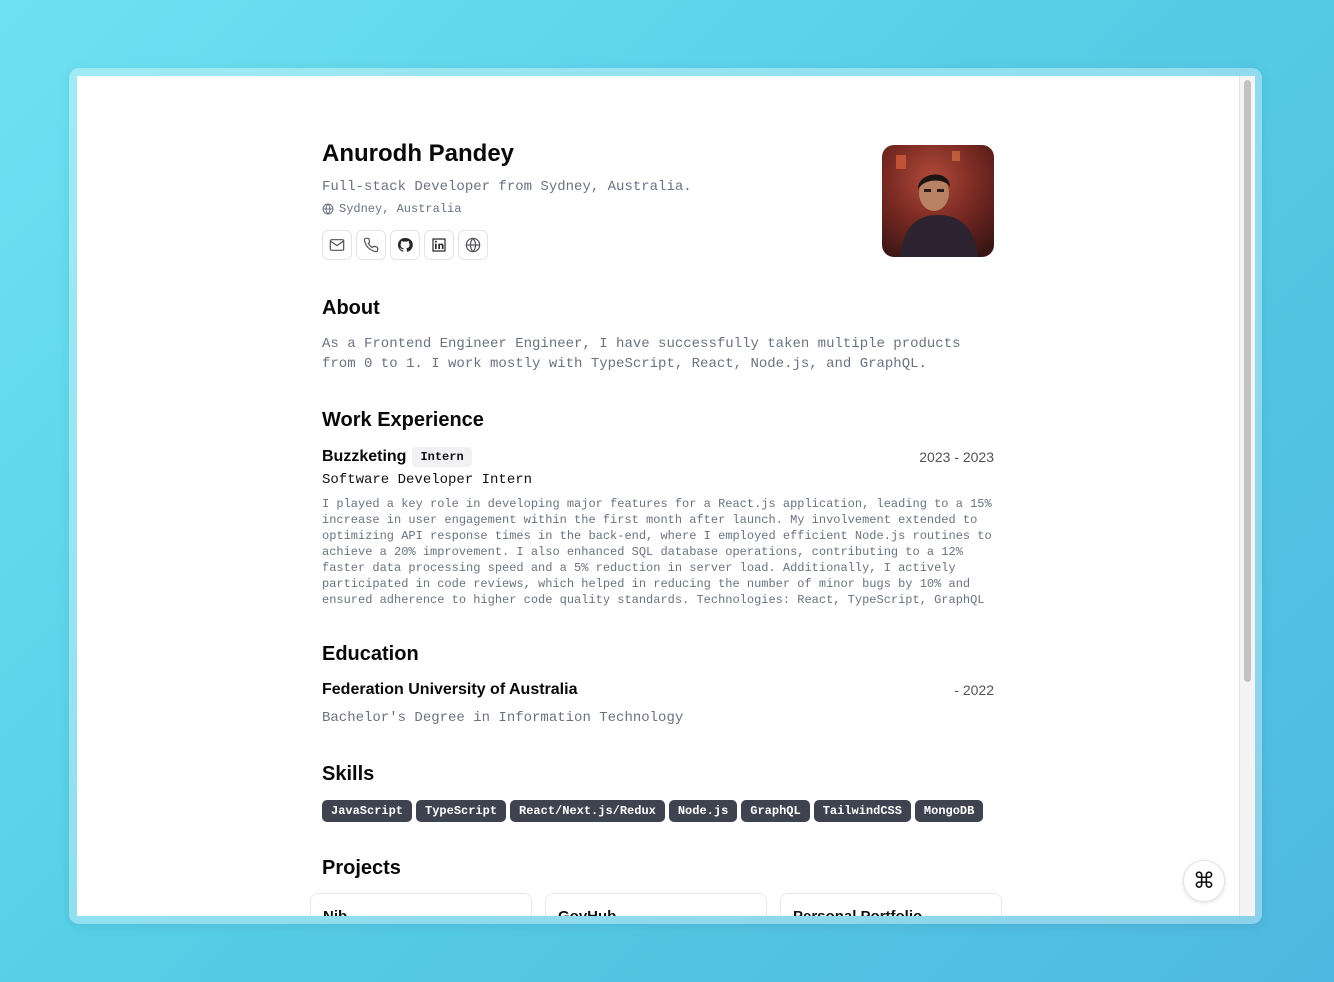 This screenshot has width=1334, height=982. I want to click on profile-location: Sydney, Australia, so click(391, 209).